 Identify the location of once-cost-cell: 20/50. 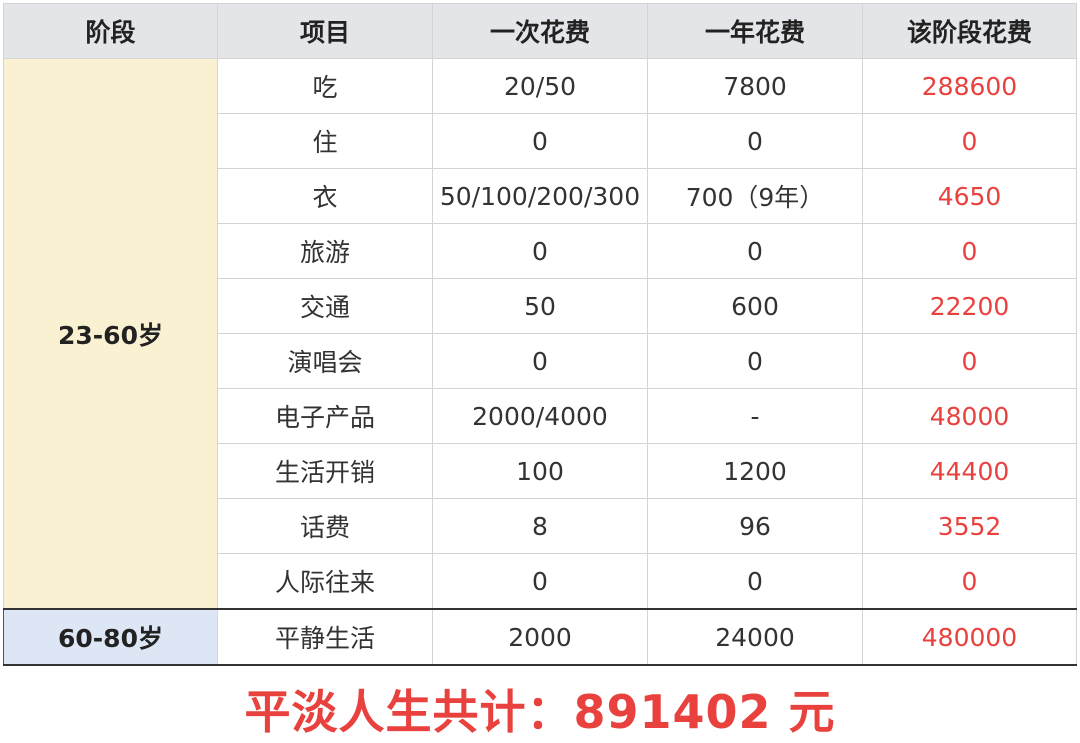
(540, 86).